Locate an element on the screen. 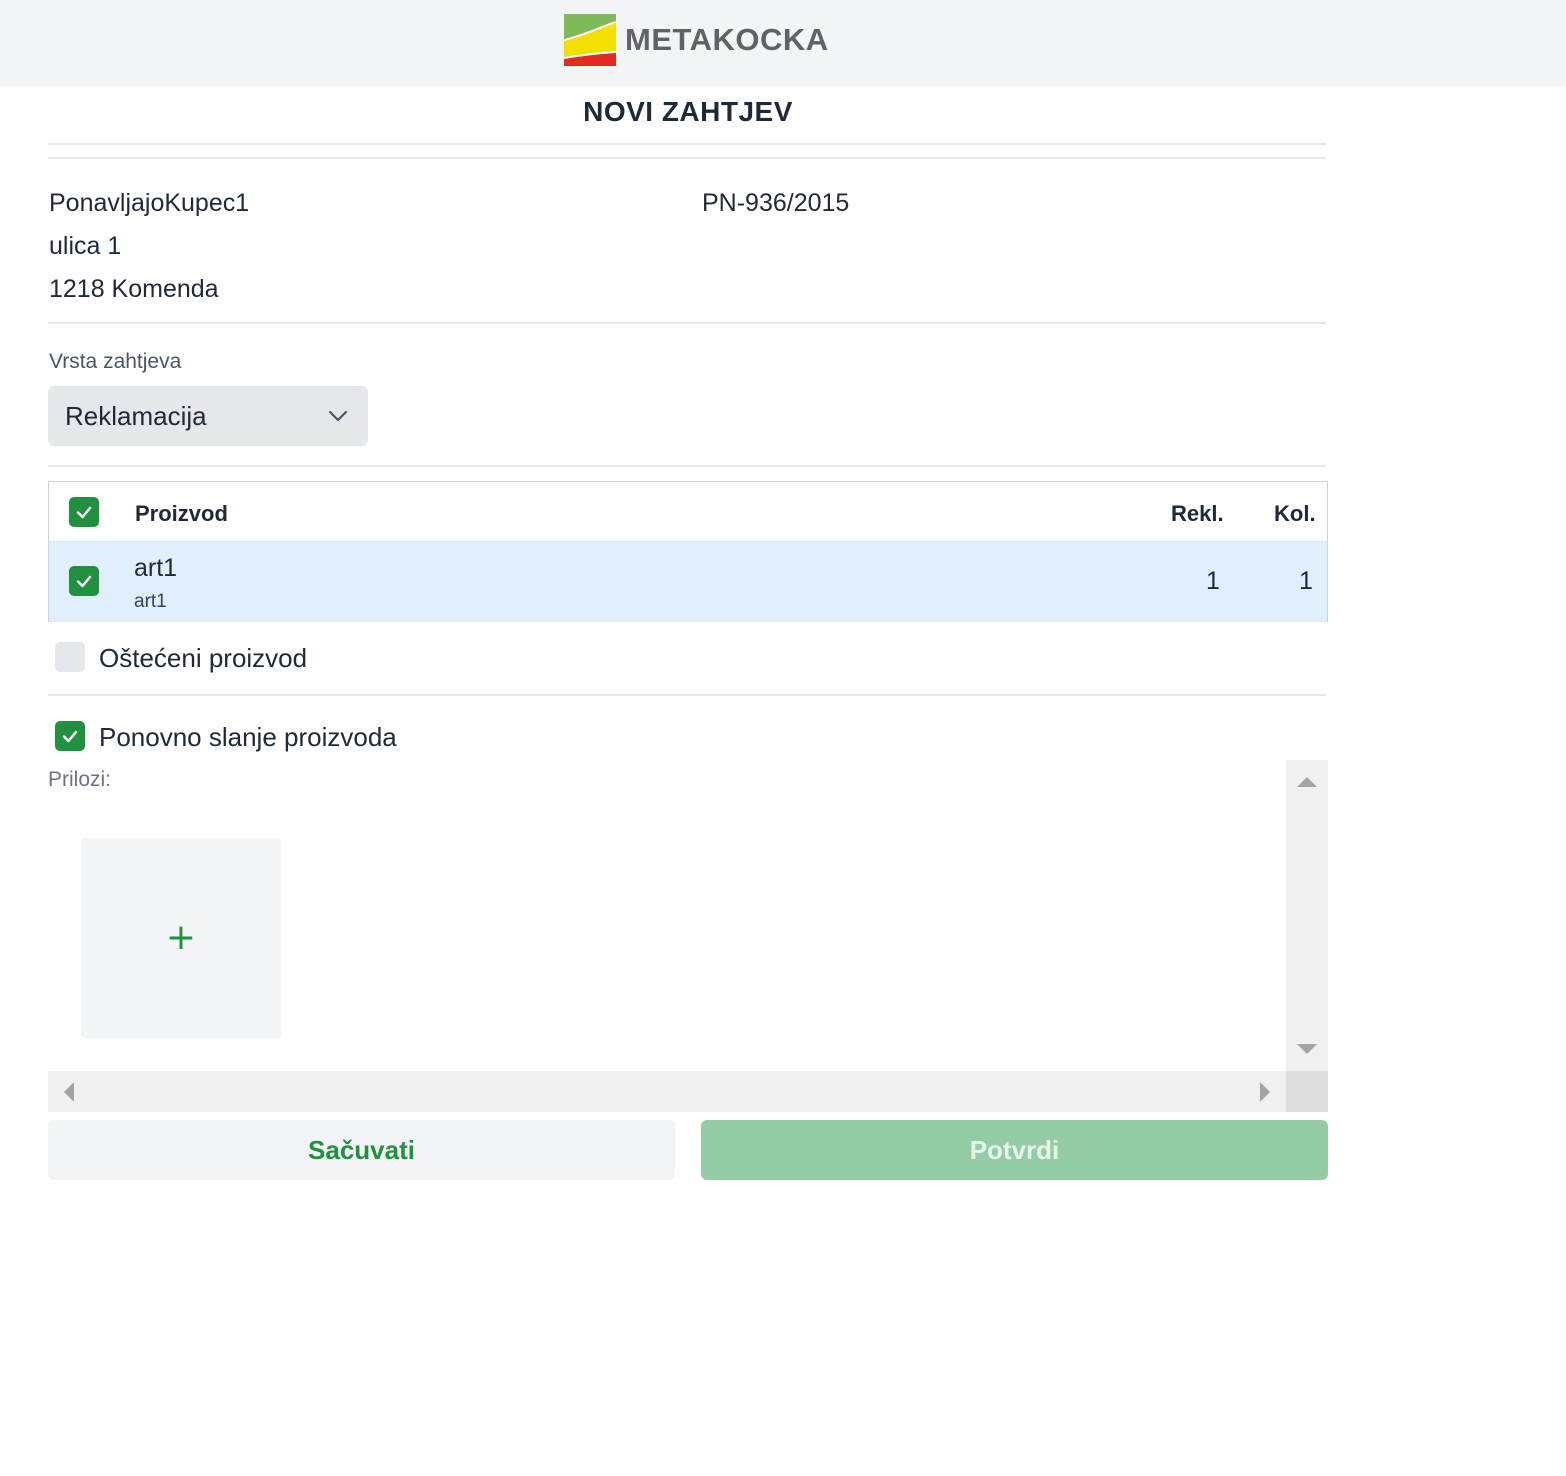 Image resolution: width=1566 pixels, height=1476 pixels. column-header-reclaimed: Rekl. is located at coordinates (1197, 514).